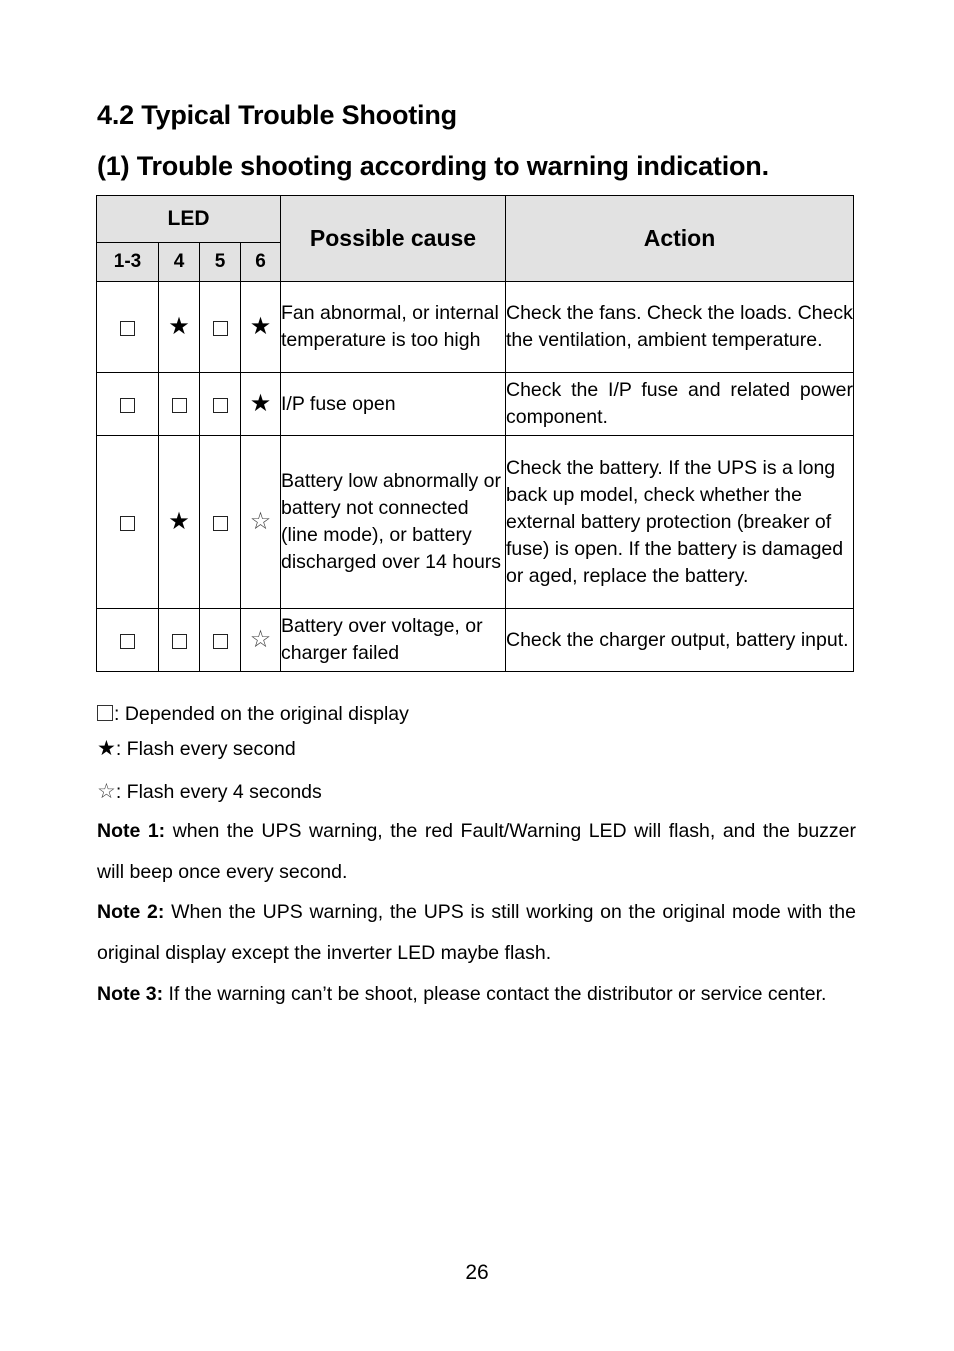  Describe the element at coordinates (393, 238) in the screenshot. I see `possible-cause-header: Possible cause` at that location.